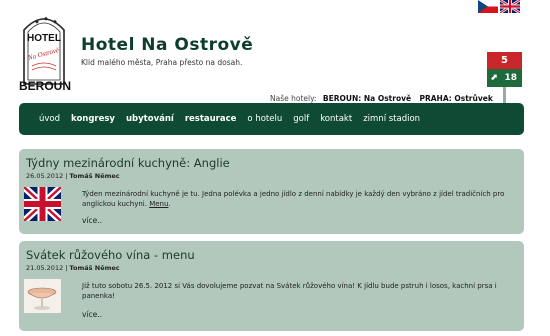 This screenshot has width=550, height=336. I want to click on logo-text: HOTEL, so click(44, 38).